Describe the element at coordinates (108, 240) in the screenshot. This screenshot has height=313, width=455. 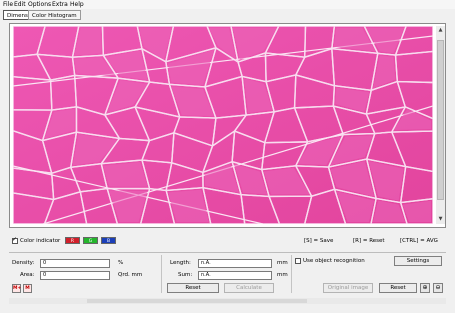
I see `blue-channel-chip: B` at that location.